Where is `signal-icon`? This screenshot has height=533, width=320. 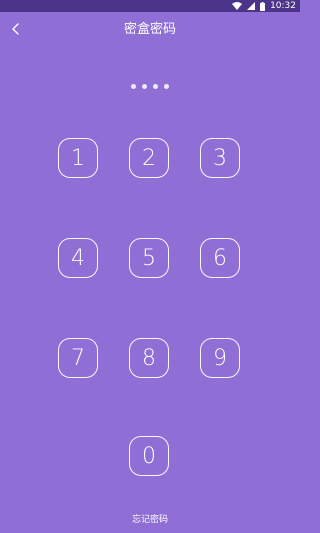
signal-icon is located at coordinates (251, 6).